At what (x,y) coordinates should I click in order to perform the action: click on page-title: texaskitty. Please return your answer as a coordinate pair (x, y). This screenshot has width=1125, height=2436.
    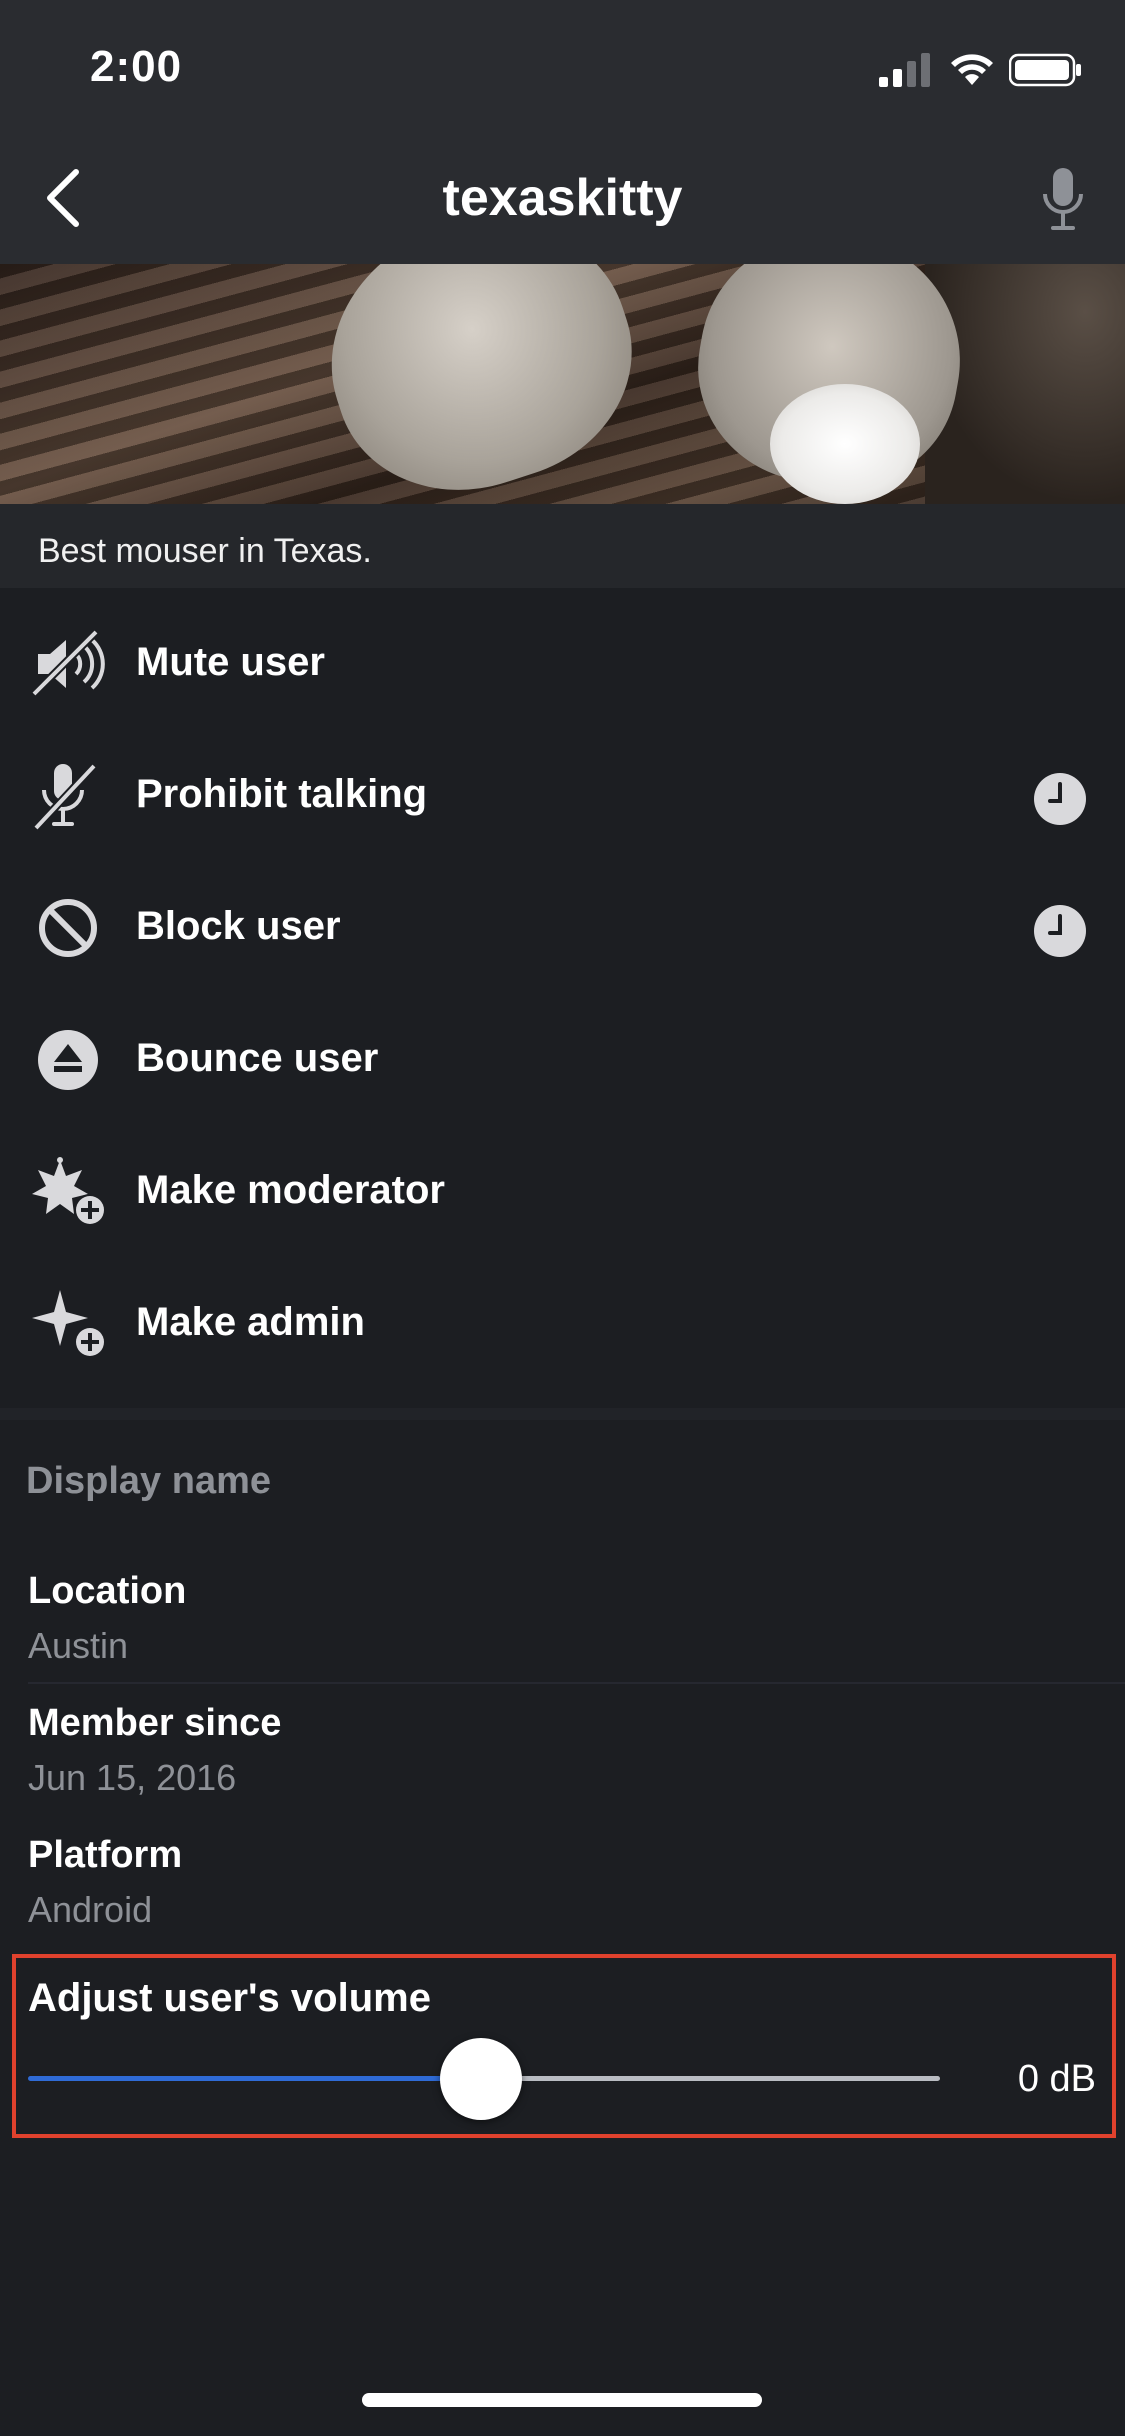
    Looking at the image, I should click on (562, 198).